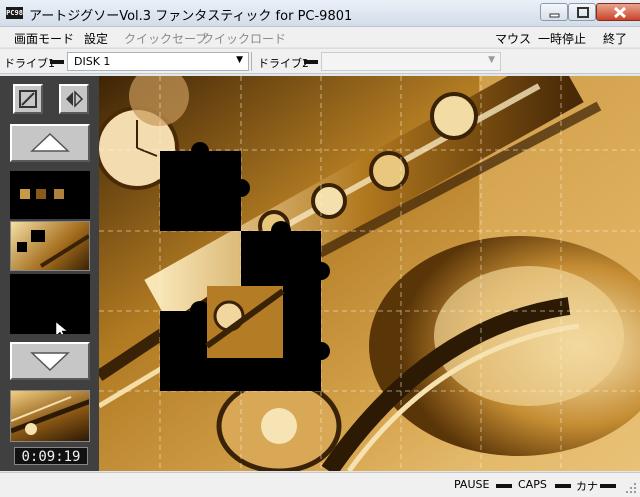 This screenshot has height=497, width=640. What do you see at coordinates (158, 61) in the screenshot?
I see `drive1-select: DISK 1 ▼` at bounding box center [158, 61].